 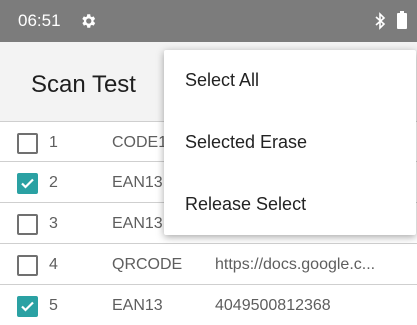 I want to click on menu-item-selected-erase: Selected Erase, so click(x=290, y=143).